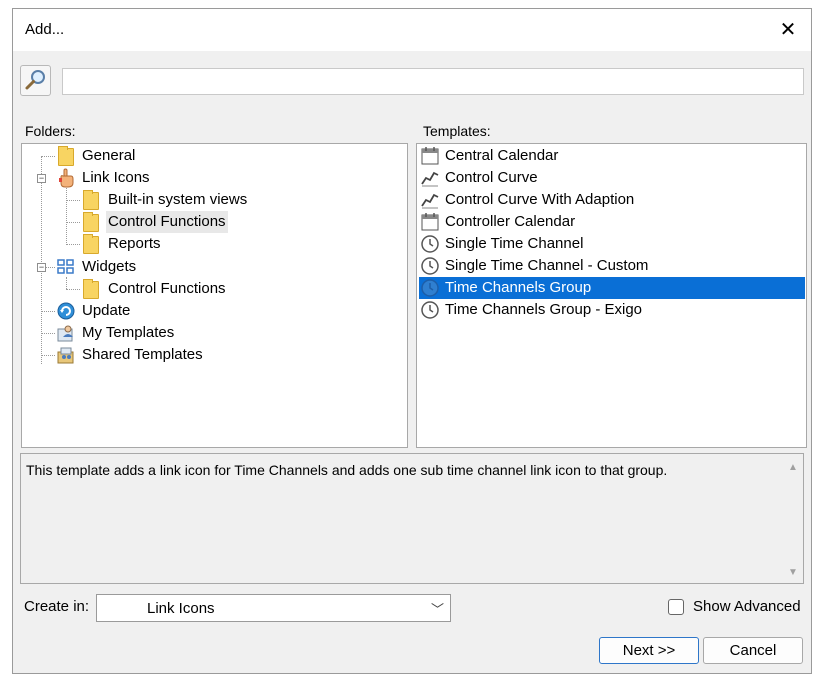 This screenshot has height=683, width=825. Describe the element at coordinates (178, 199) in the screenshot. I see `folder-label: Built-in system views` at that location.